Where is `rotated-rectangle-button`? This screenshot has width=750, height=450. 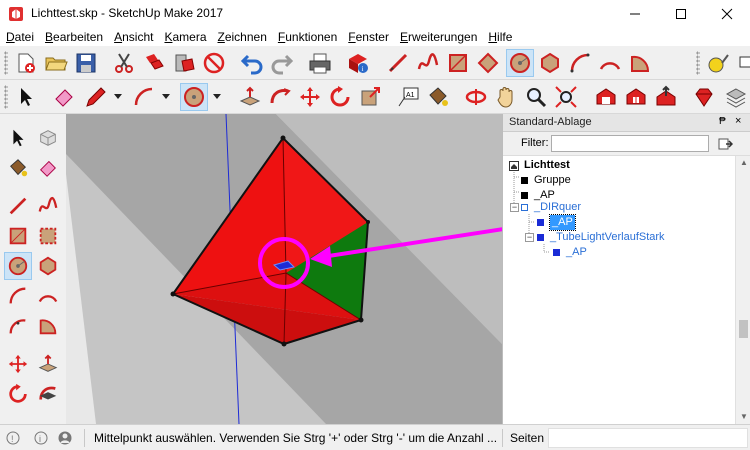 rotated-rectangle-button is located at coordinates (48, 236).